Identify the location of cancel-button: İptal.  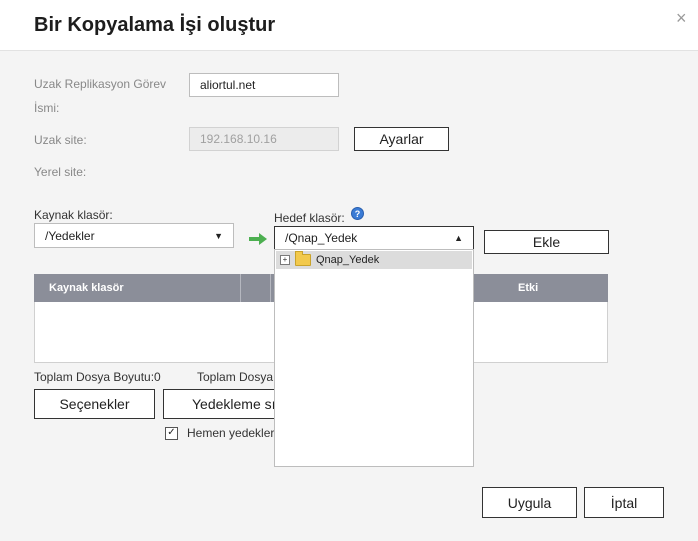
(624, 502).